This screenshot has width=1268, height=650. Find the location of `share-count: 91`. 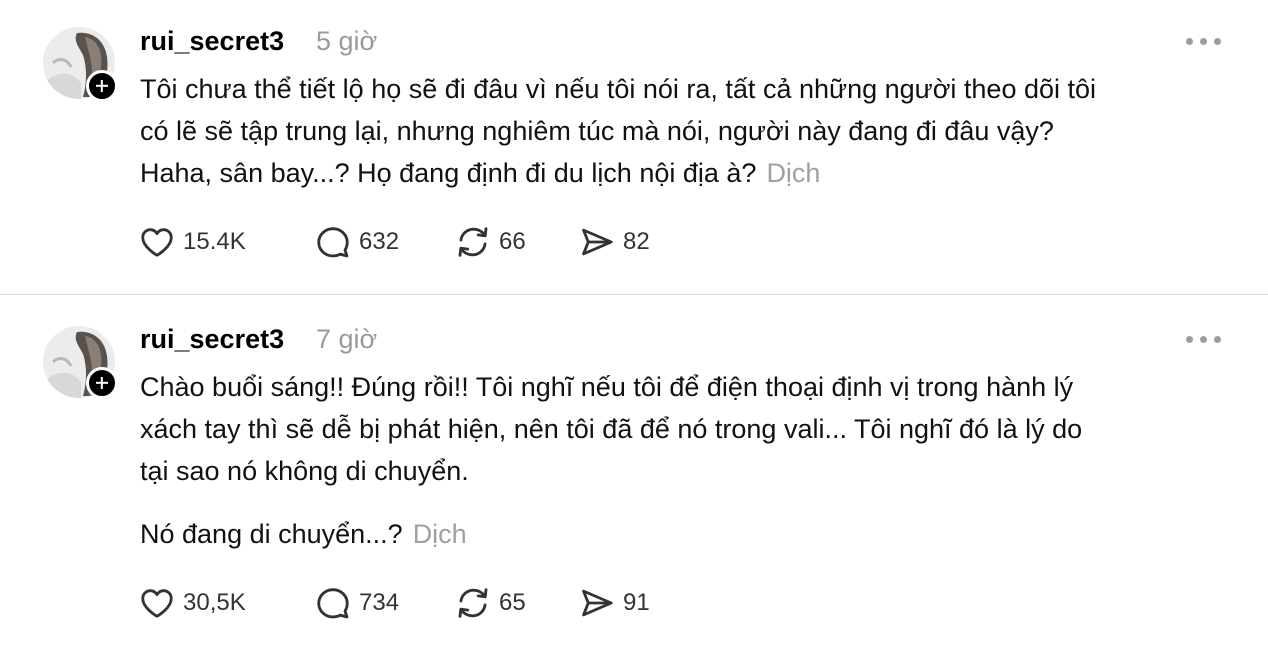

share-count: 91 is located at coordinates (636, 602).